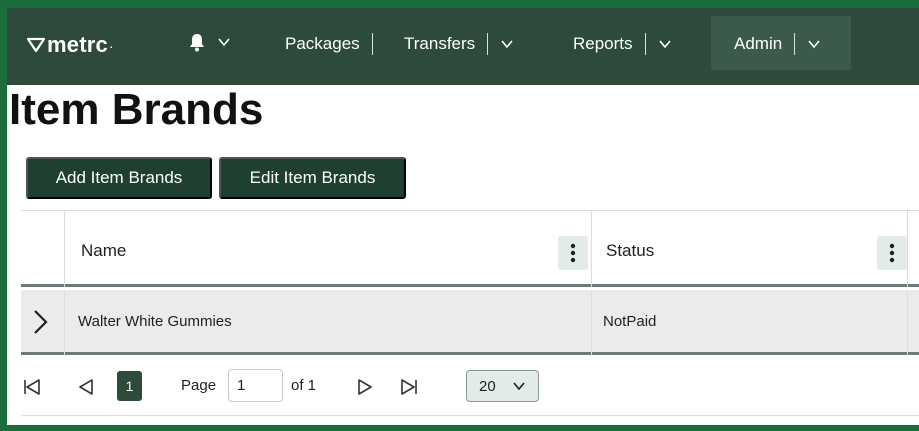 This screenshot has width=919, height=431. Describe the element at coordinates (255, 385) in the screenshot. I see `page-number-input` at that location.